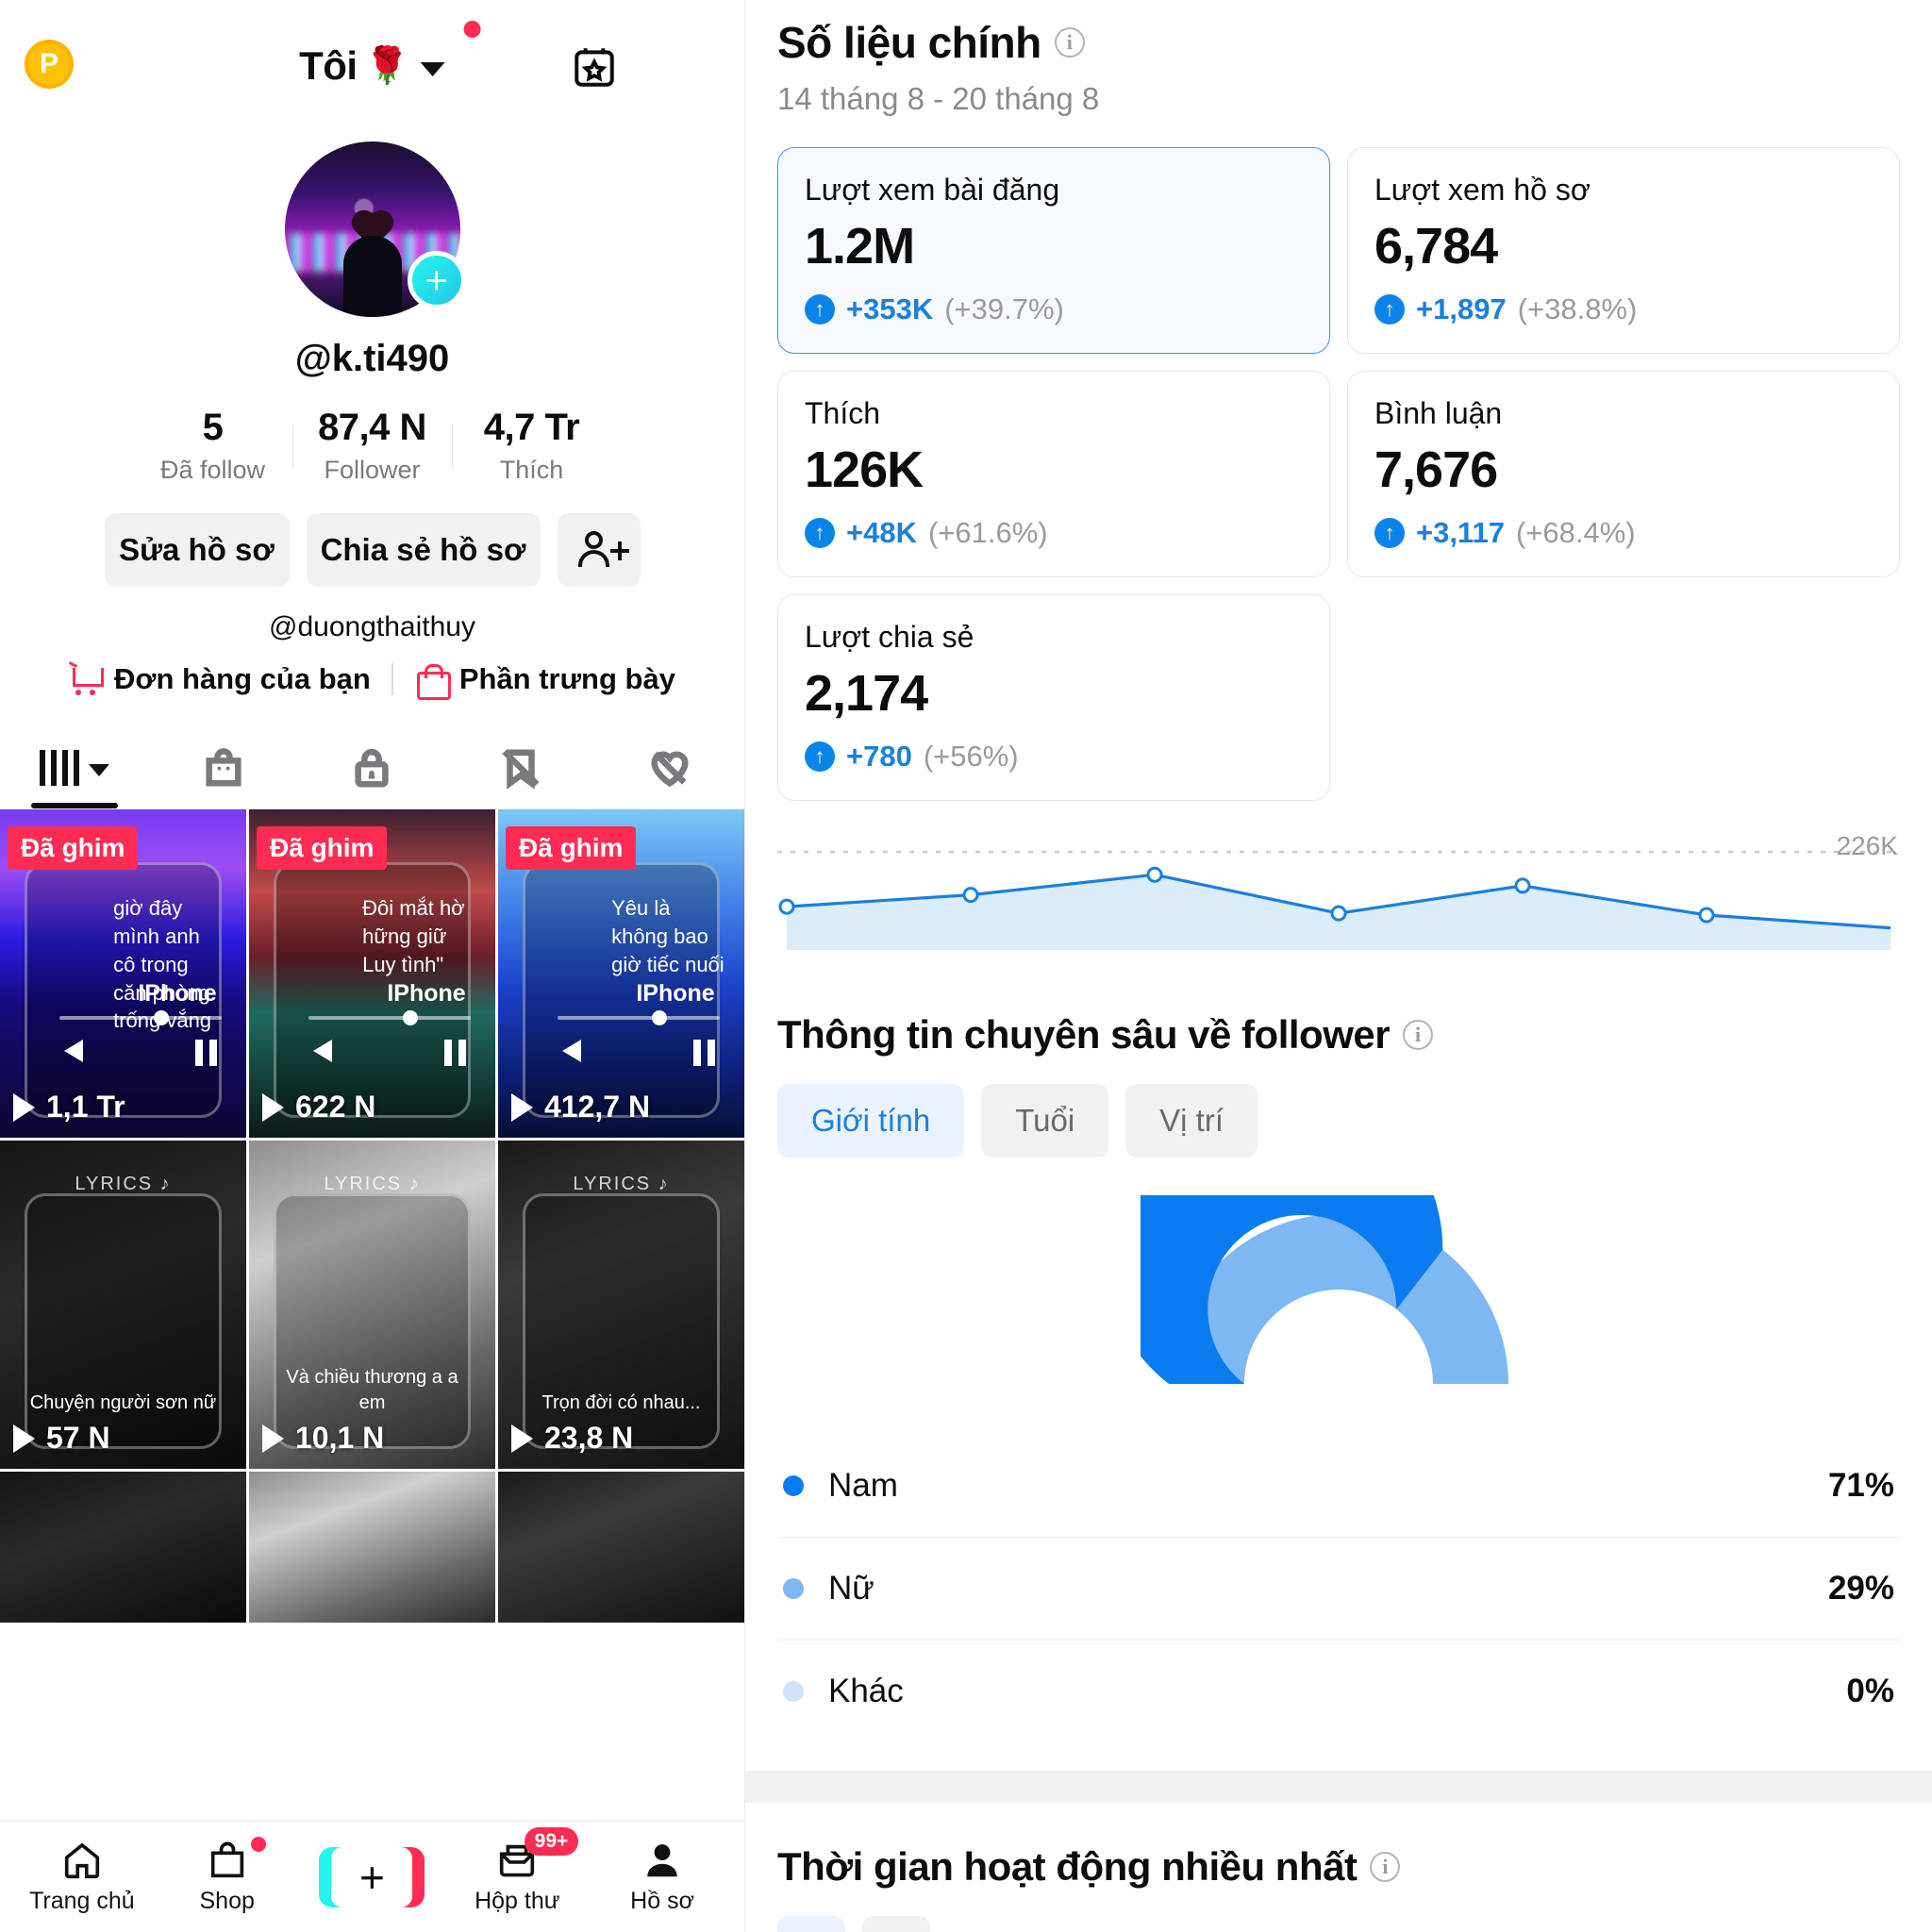 Image resolution: width=1932 pixels, height=1932 pixels. What do you see at coordinates (220, 679) in the screenshot?
I see `your-orders-link: Đơn hàng của bạn` at bounding box center [220, 679].